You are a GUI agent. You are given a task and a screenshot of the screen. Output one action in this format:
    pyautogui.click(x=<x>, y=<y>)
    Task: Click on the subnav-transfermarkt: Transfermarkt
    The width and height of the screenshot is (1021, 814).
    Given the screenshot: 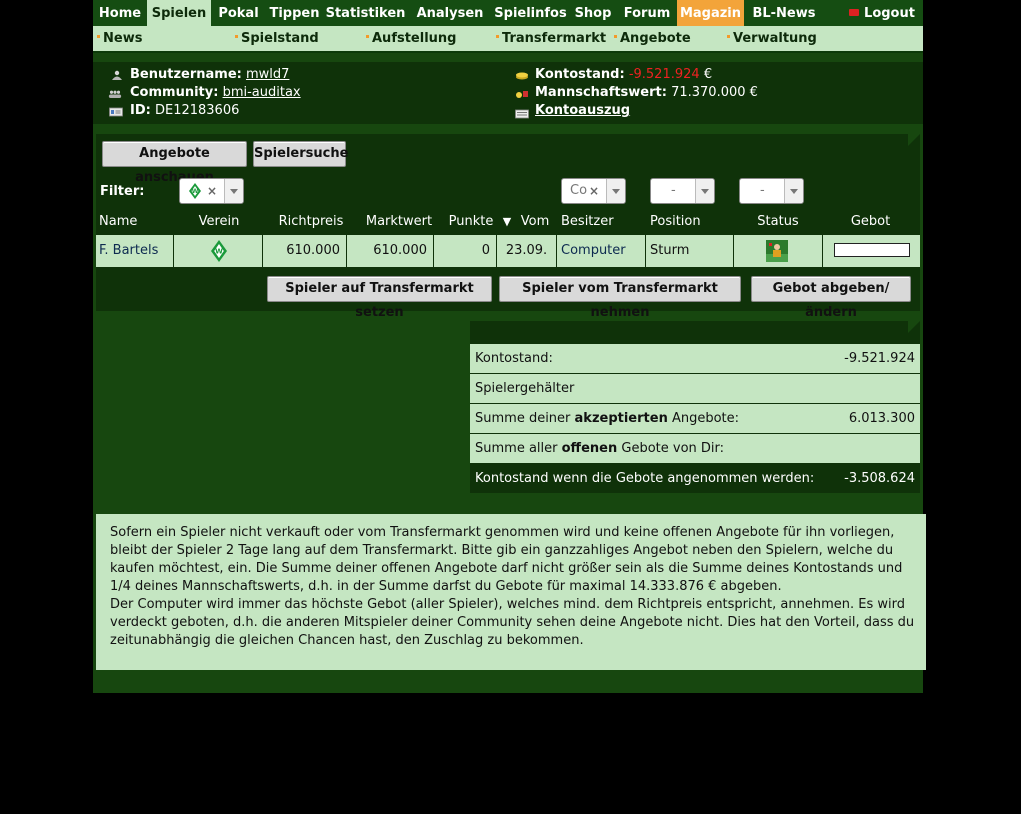 What is the action you would take?
    pyautogui.click(x=551, y=38)
    